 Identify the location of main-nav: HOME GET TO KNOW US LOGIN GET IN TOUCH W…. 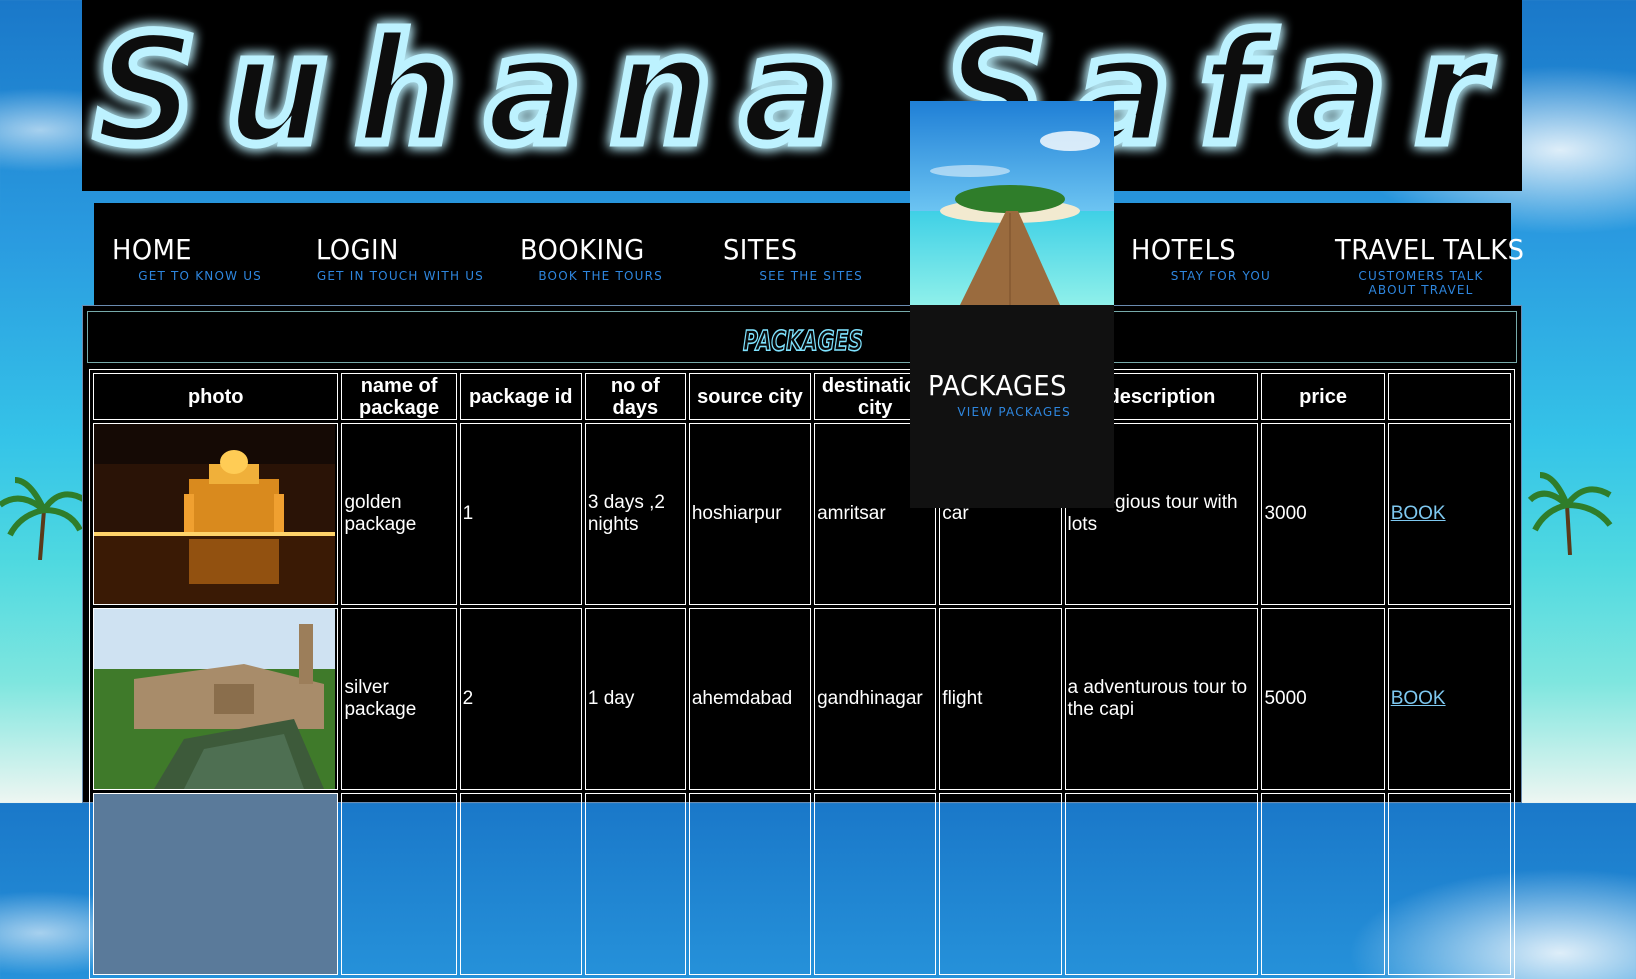
(809, 254).